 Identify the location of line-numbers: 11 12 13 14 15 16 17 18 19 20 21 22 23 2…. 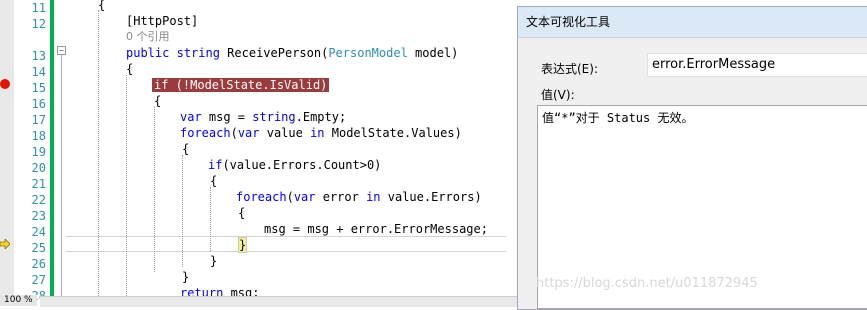
(31, 153).